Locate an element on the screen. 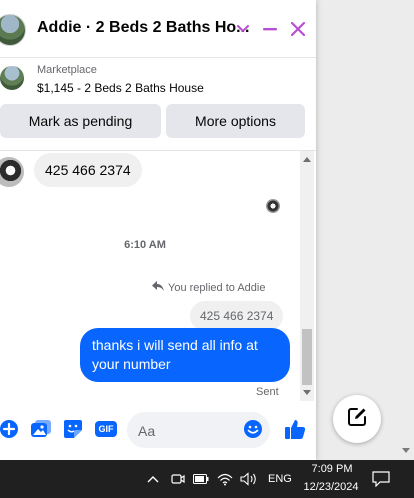 The image size is (414, 498). listing-actions: Mark as pending More options is located at coordinates (158, 124).